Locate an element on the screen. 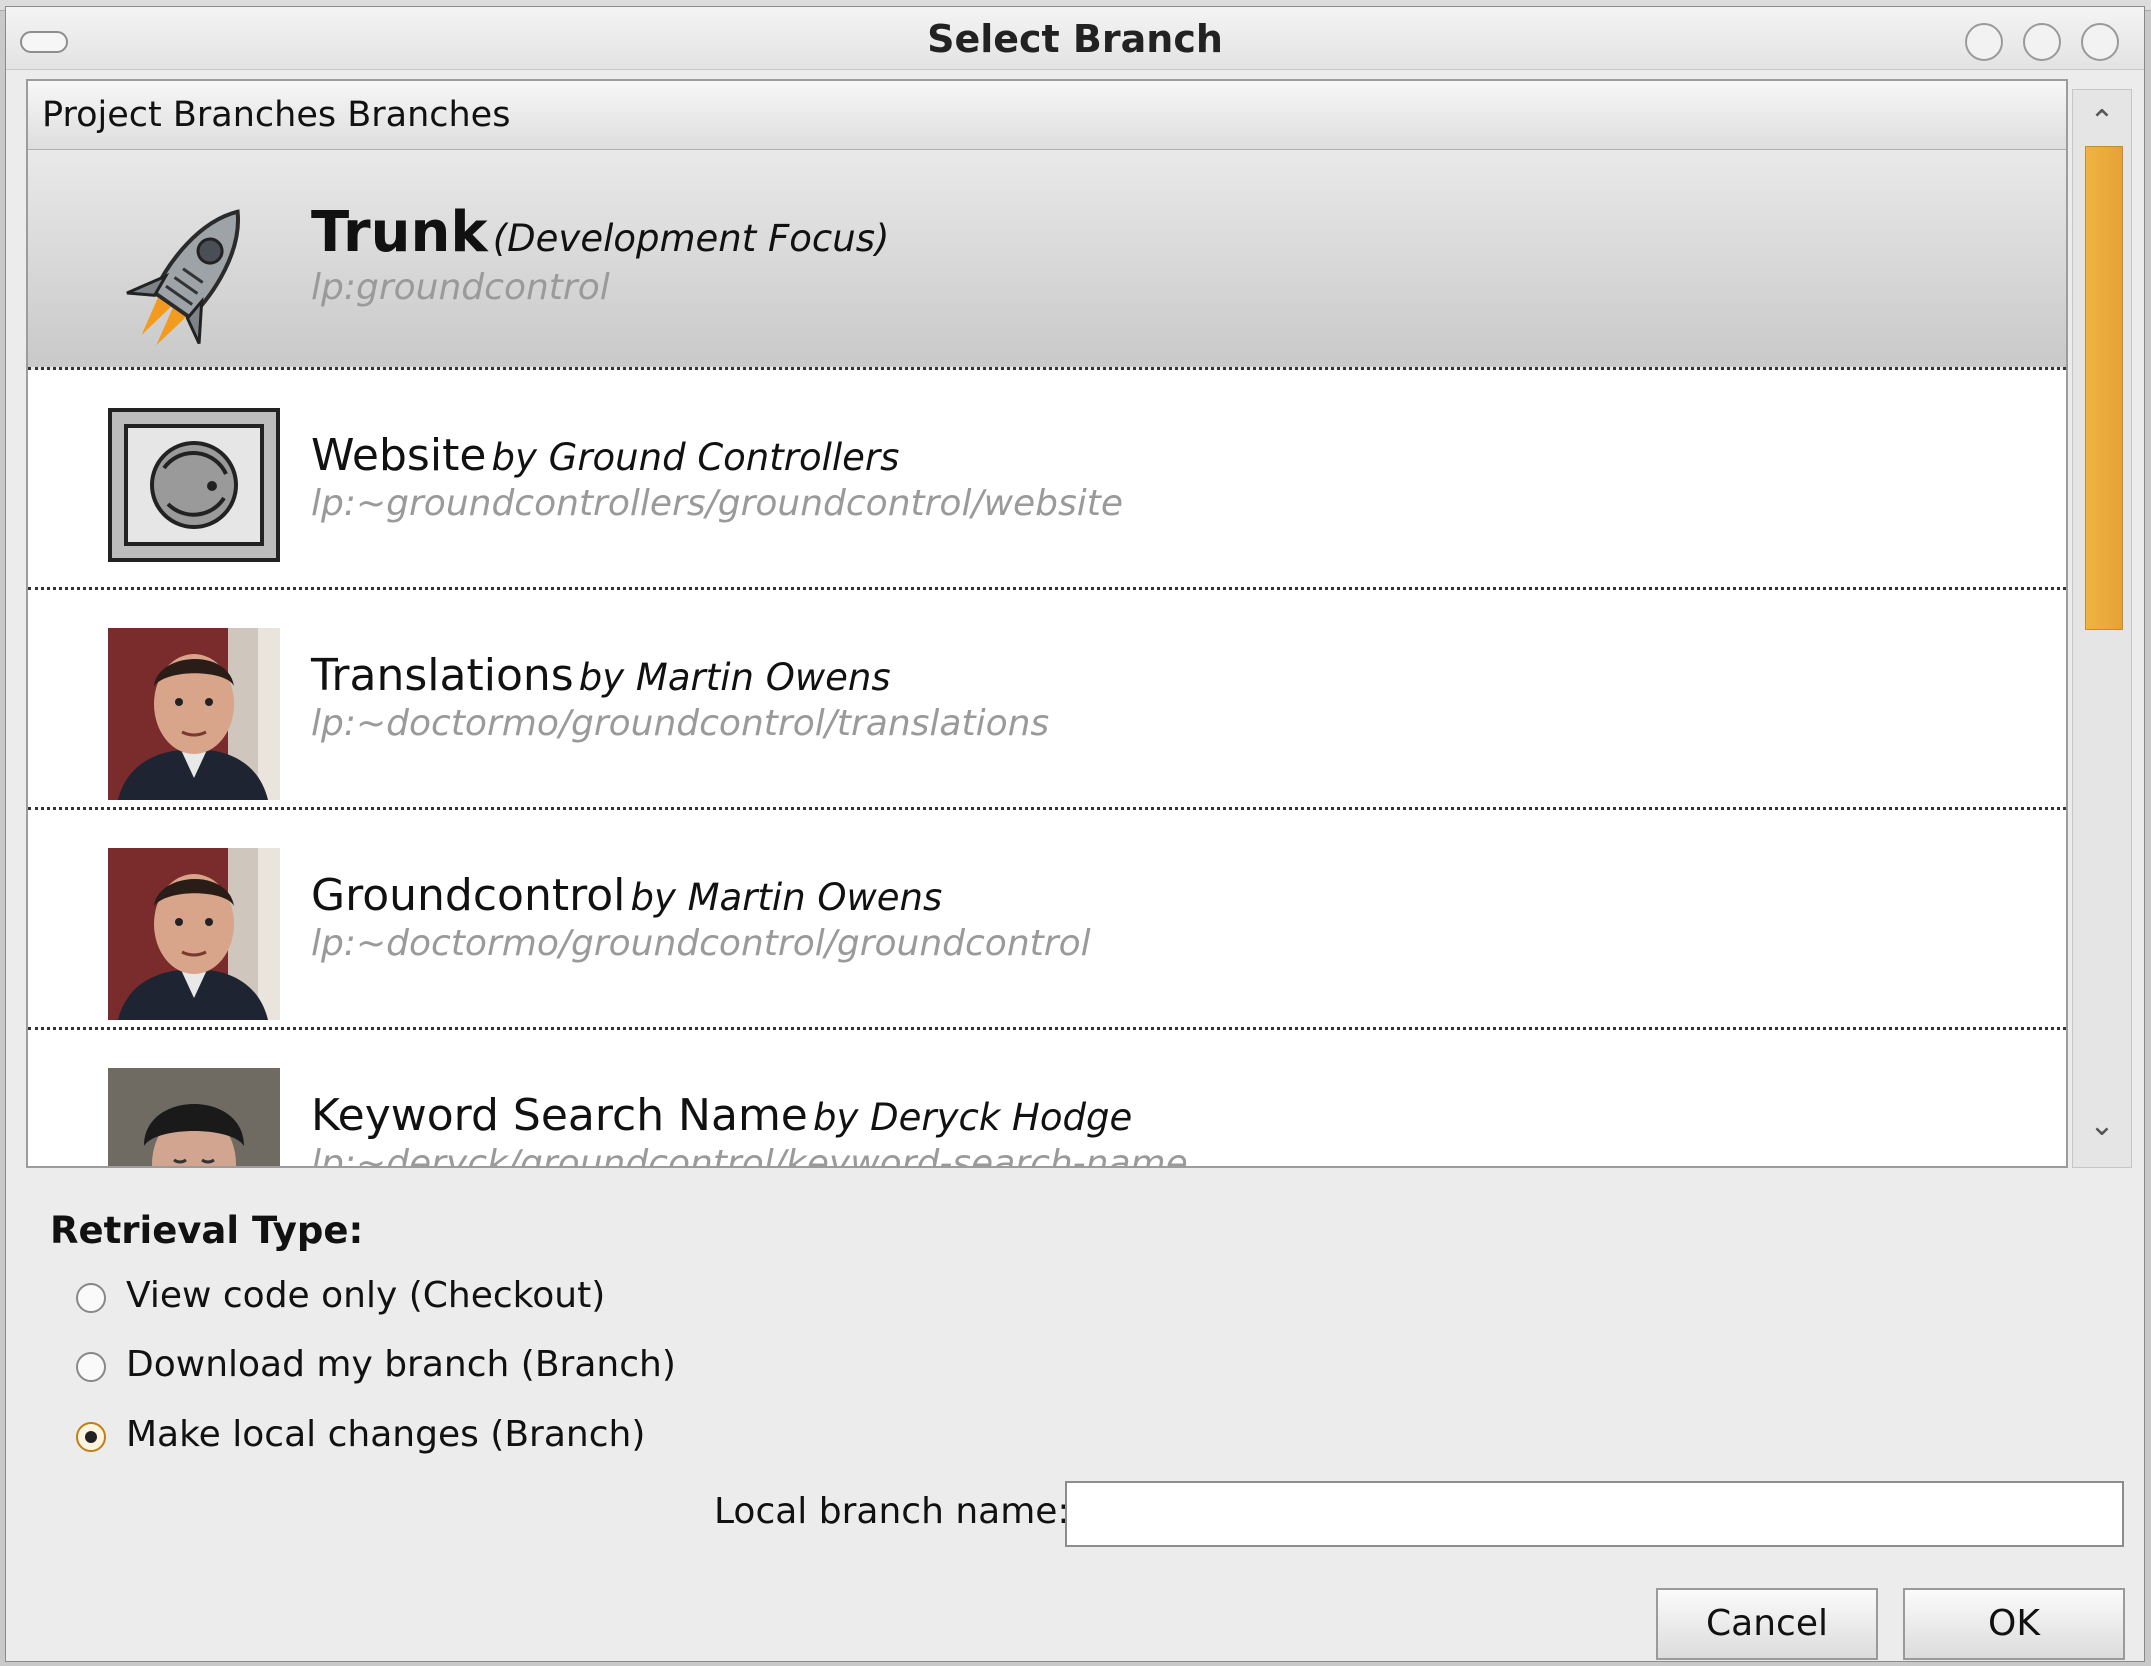 Image resolution: width=2151 pixels, height=1666 pixels. branch-name: Translations is located at coordinates (442, 675).